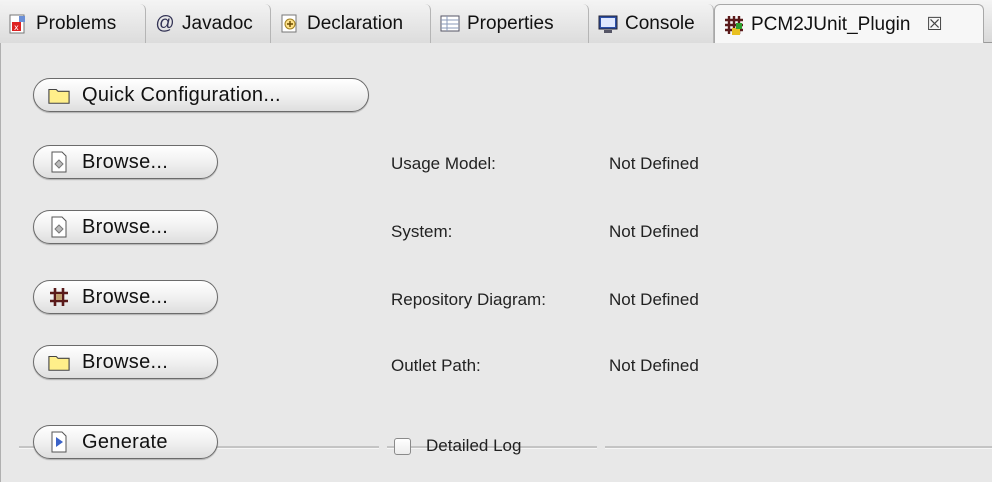 The image size is (992, 482). Describe the element at coordinates (654, 365) in the screenshot. I see `outlet-path-value: Not Defined` at that location.